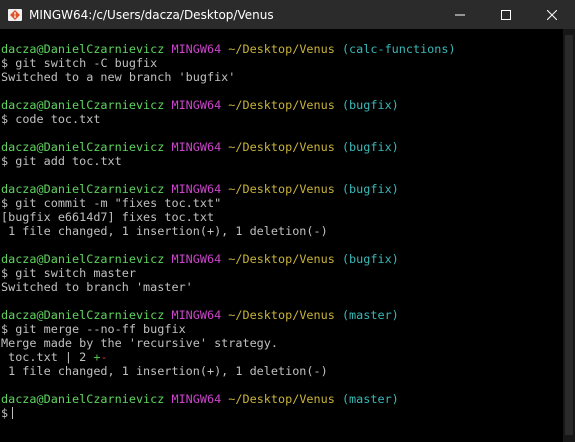 Image resolution: width=575 pixels, height=442 pixels. I want to click on minimize-button, so click(460, 14).